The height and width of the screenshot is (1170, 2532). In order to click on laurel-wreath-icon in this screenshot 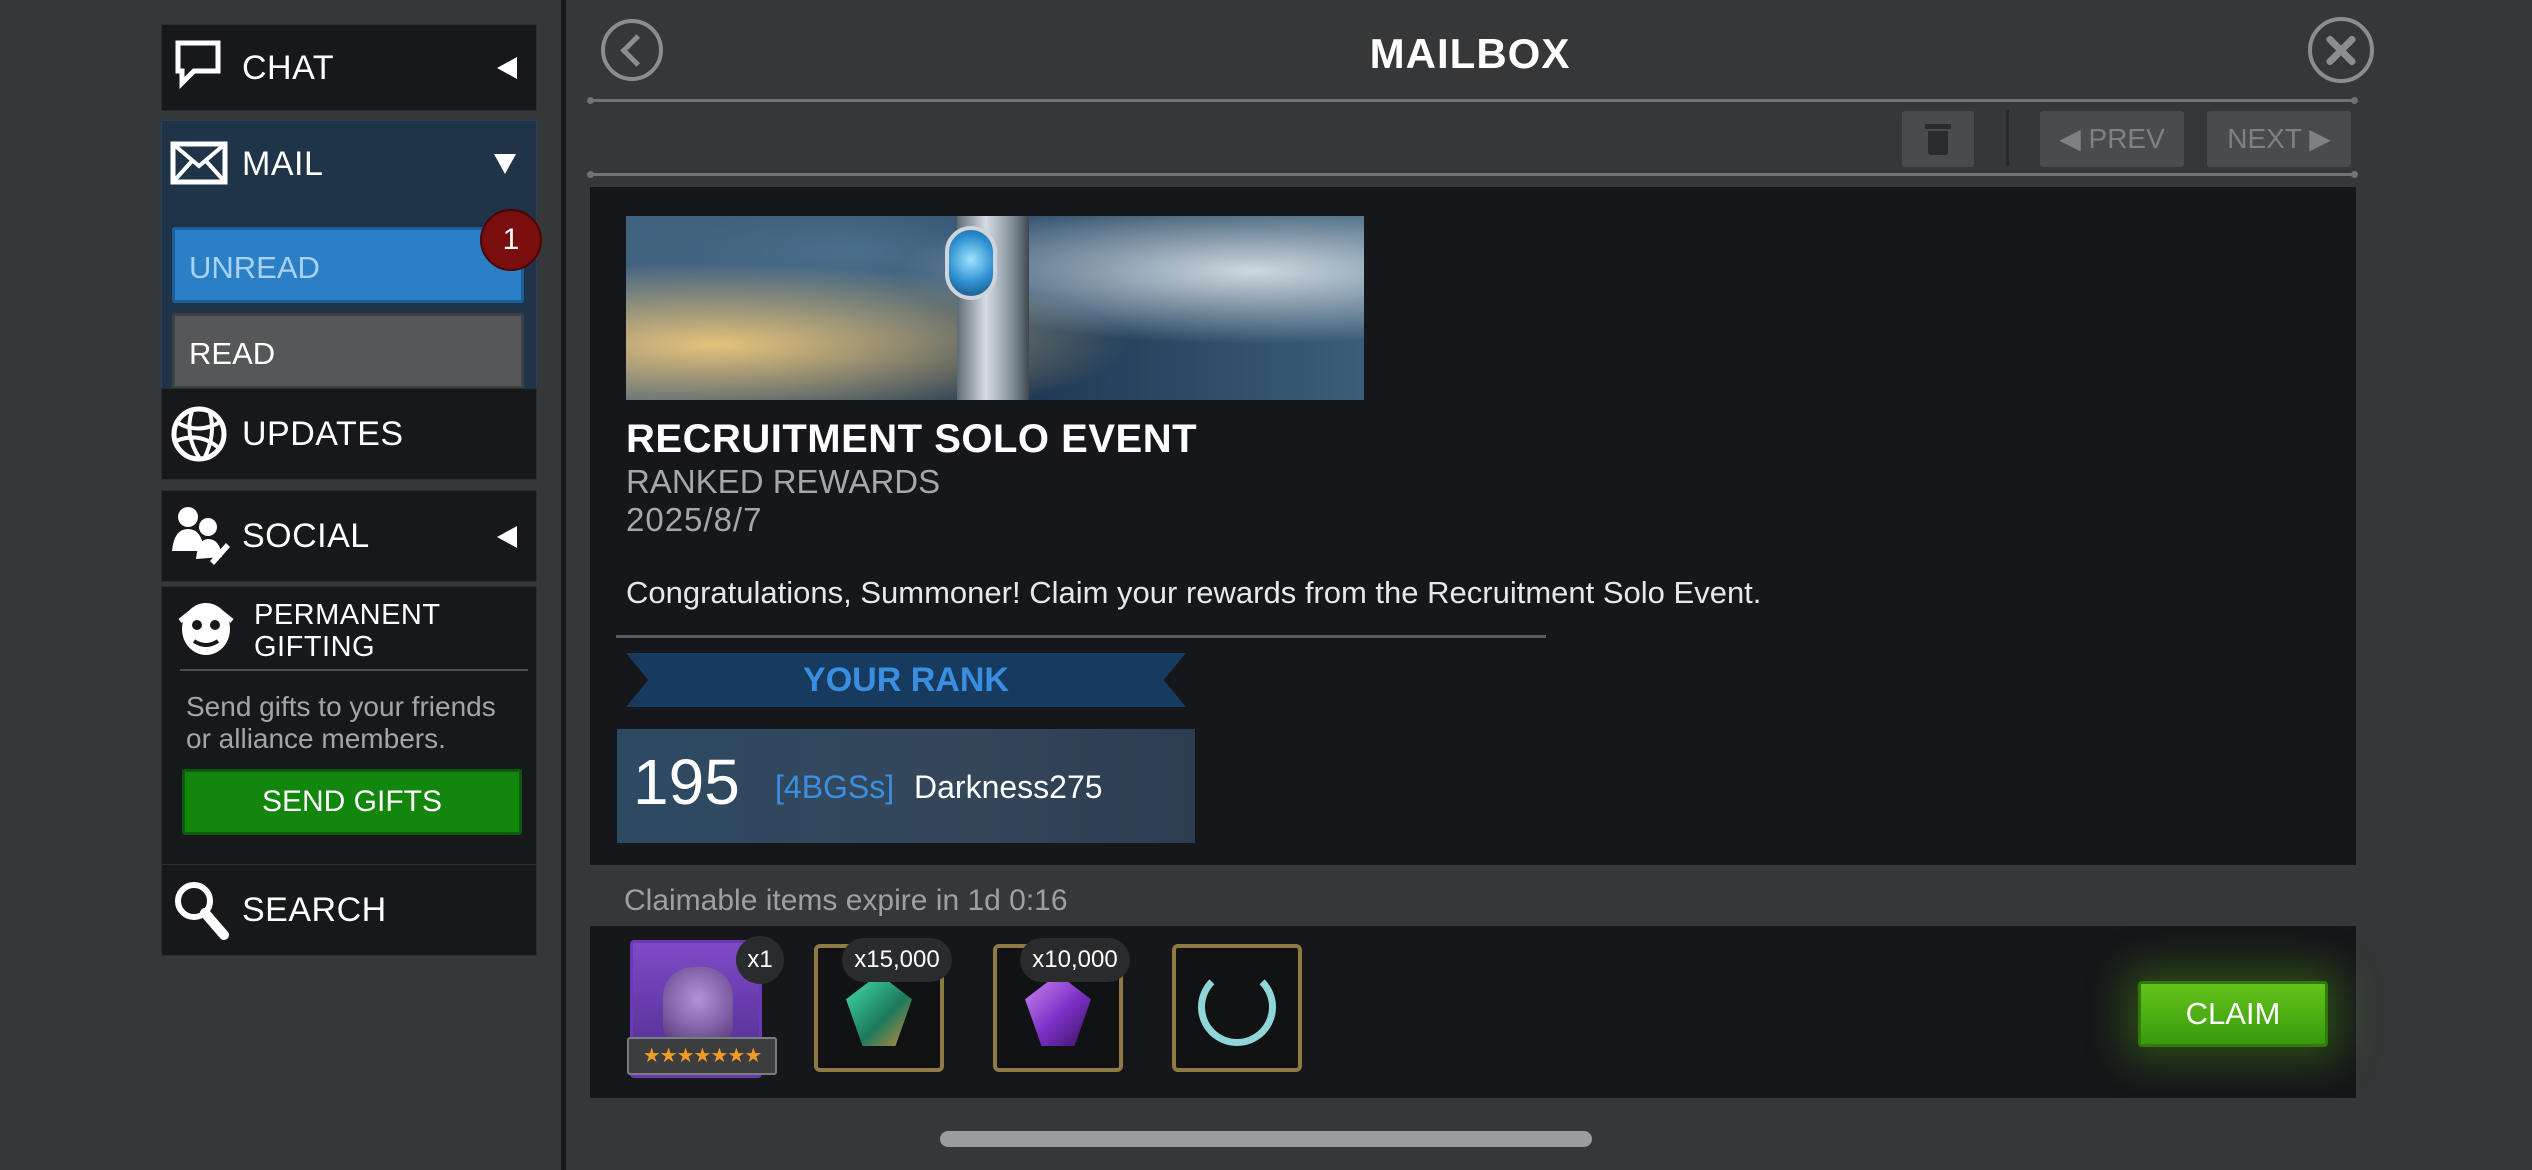, I will do `click(1237, 1007)`.